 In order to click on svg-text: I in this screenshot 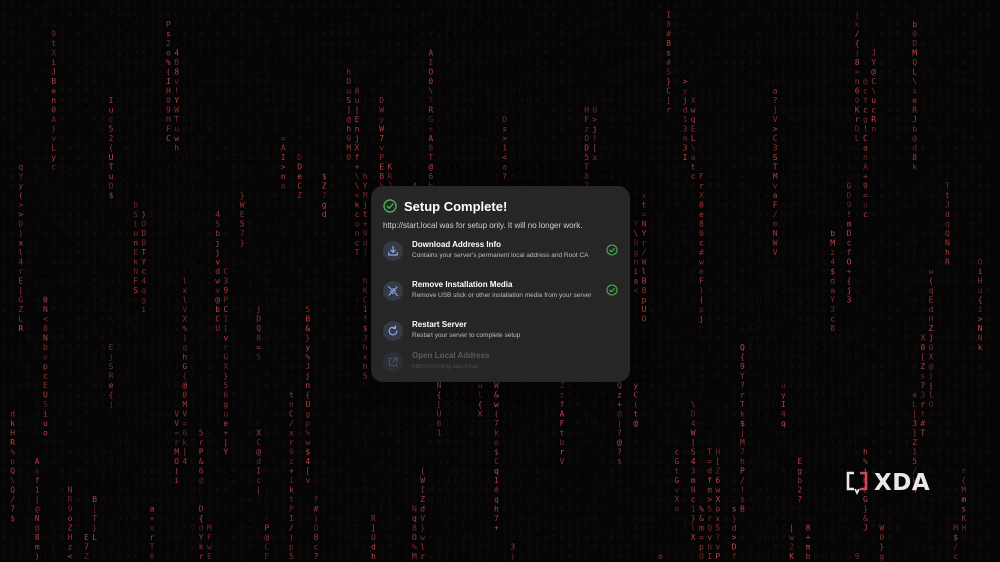, I will do `click(168, 81)`.